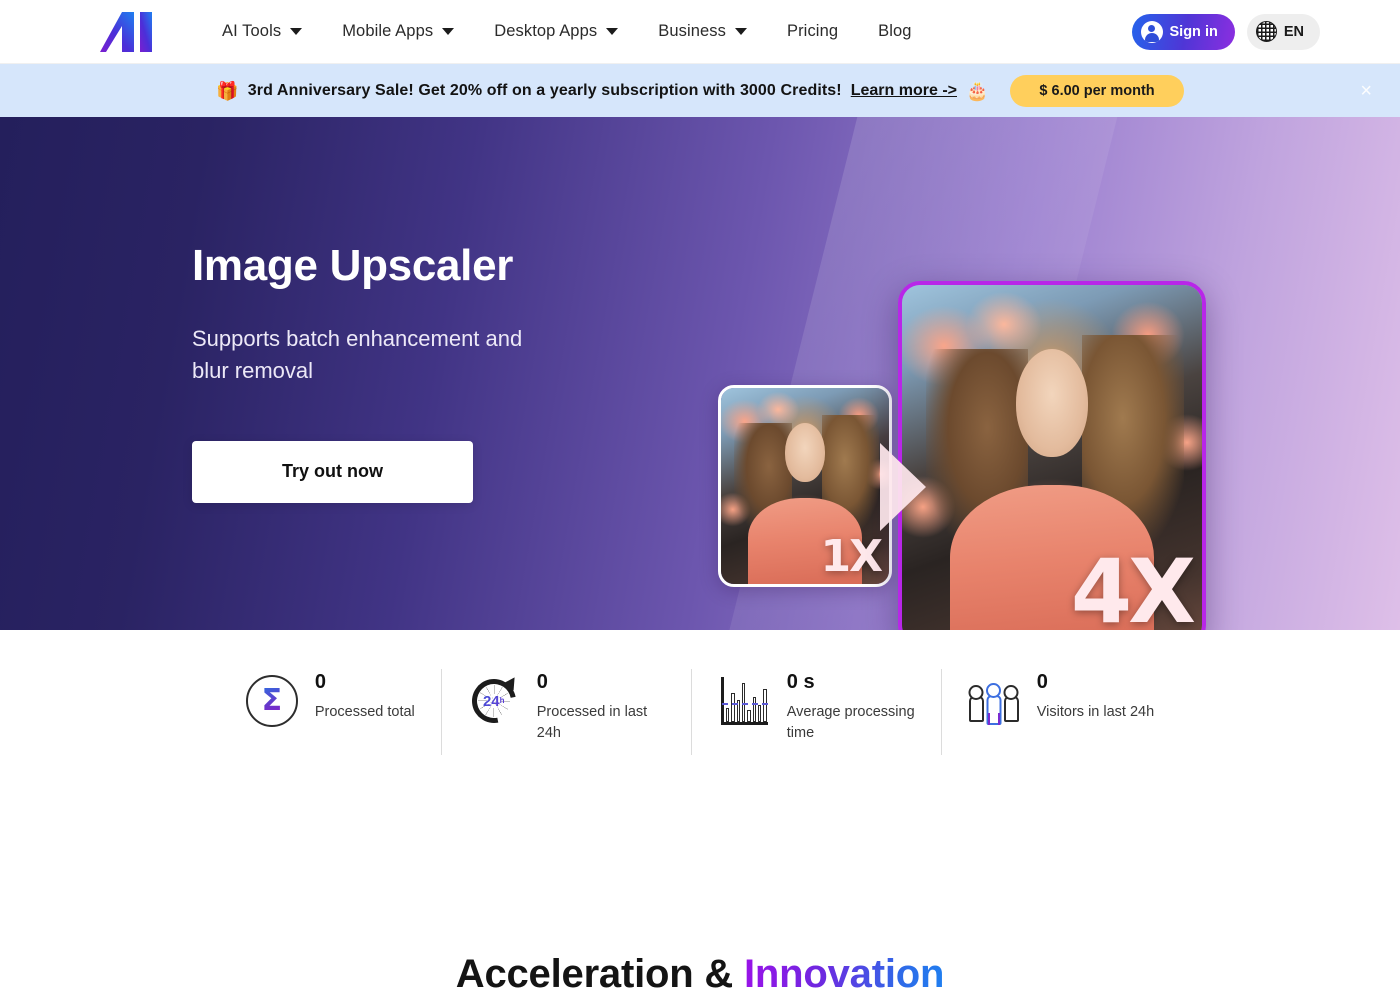 Image resolution: width=1400 pixels, height=1000 pixels. I want to click on promo-price-button: $ 6.00 per month, so click(1097, 90).